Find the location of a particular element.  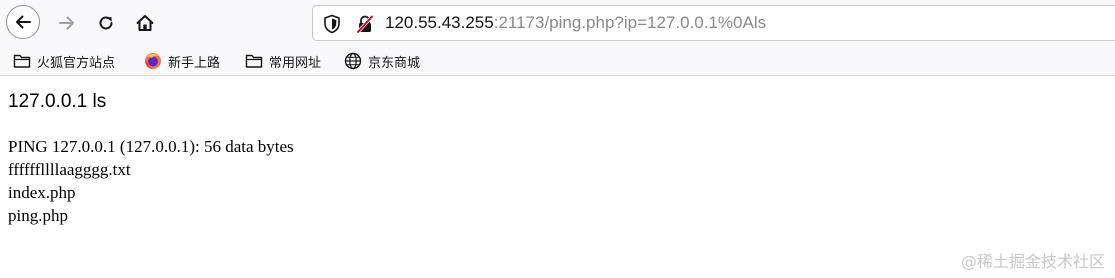

url-host: 120.55.43.255 is located at coordinates (439, 22).